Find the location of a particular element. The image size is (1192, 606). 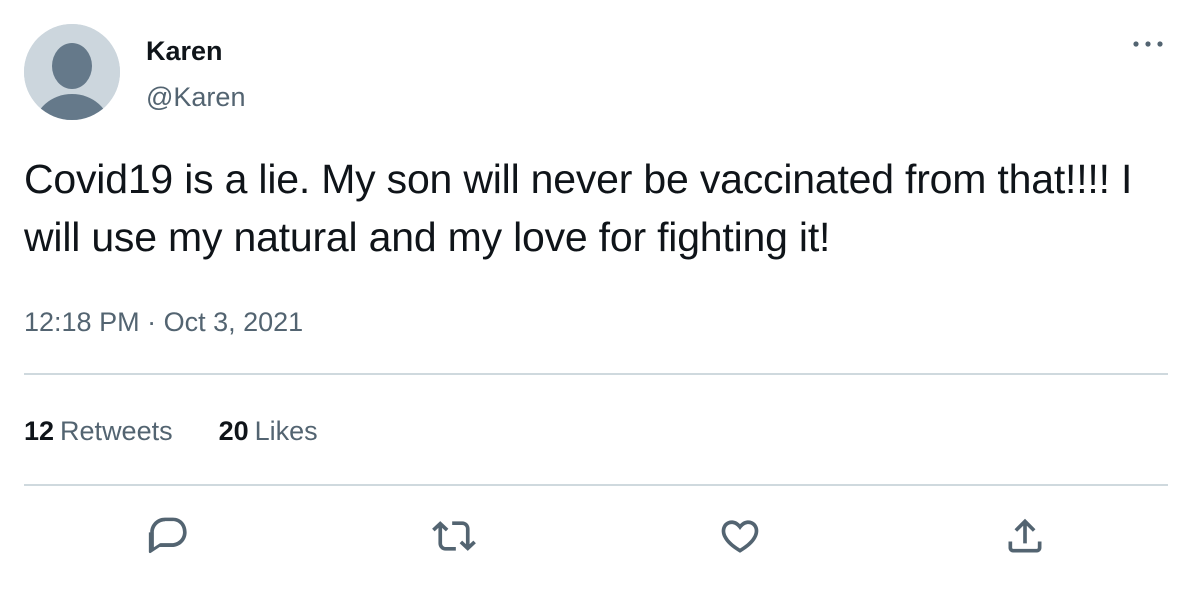

likes-stat: 20 Likes is located at coordinates (268, 431).